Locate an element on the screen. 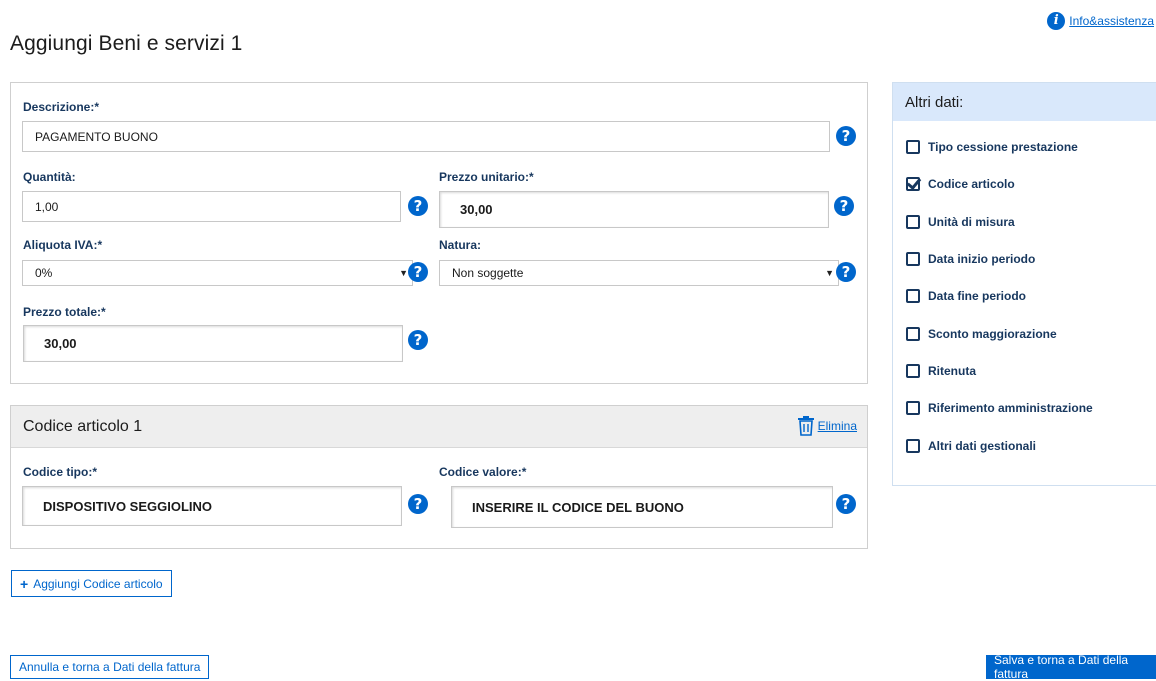 This screenshot has width=1156, height=681. quantita-help-icon: ? is located at coordinates (418, 206).